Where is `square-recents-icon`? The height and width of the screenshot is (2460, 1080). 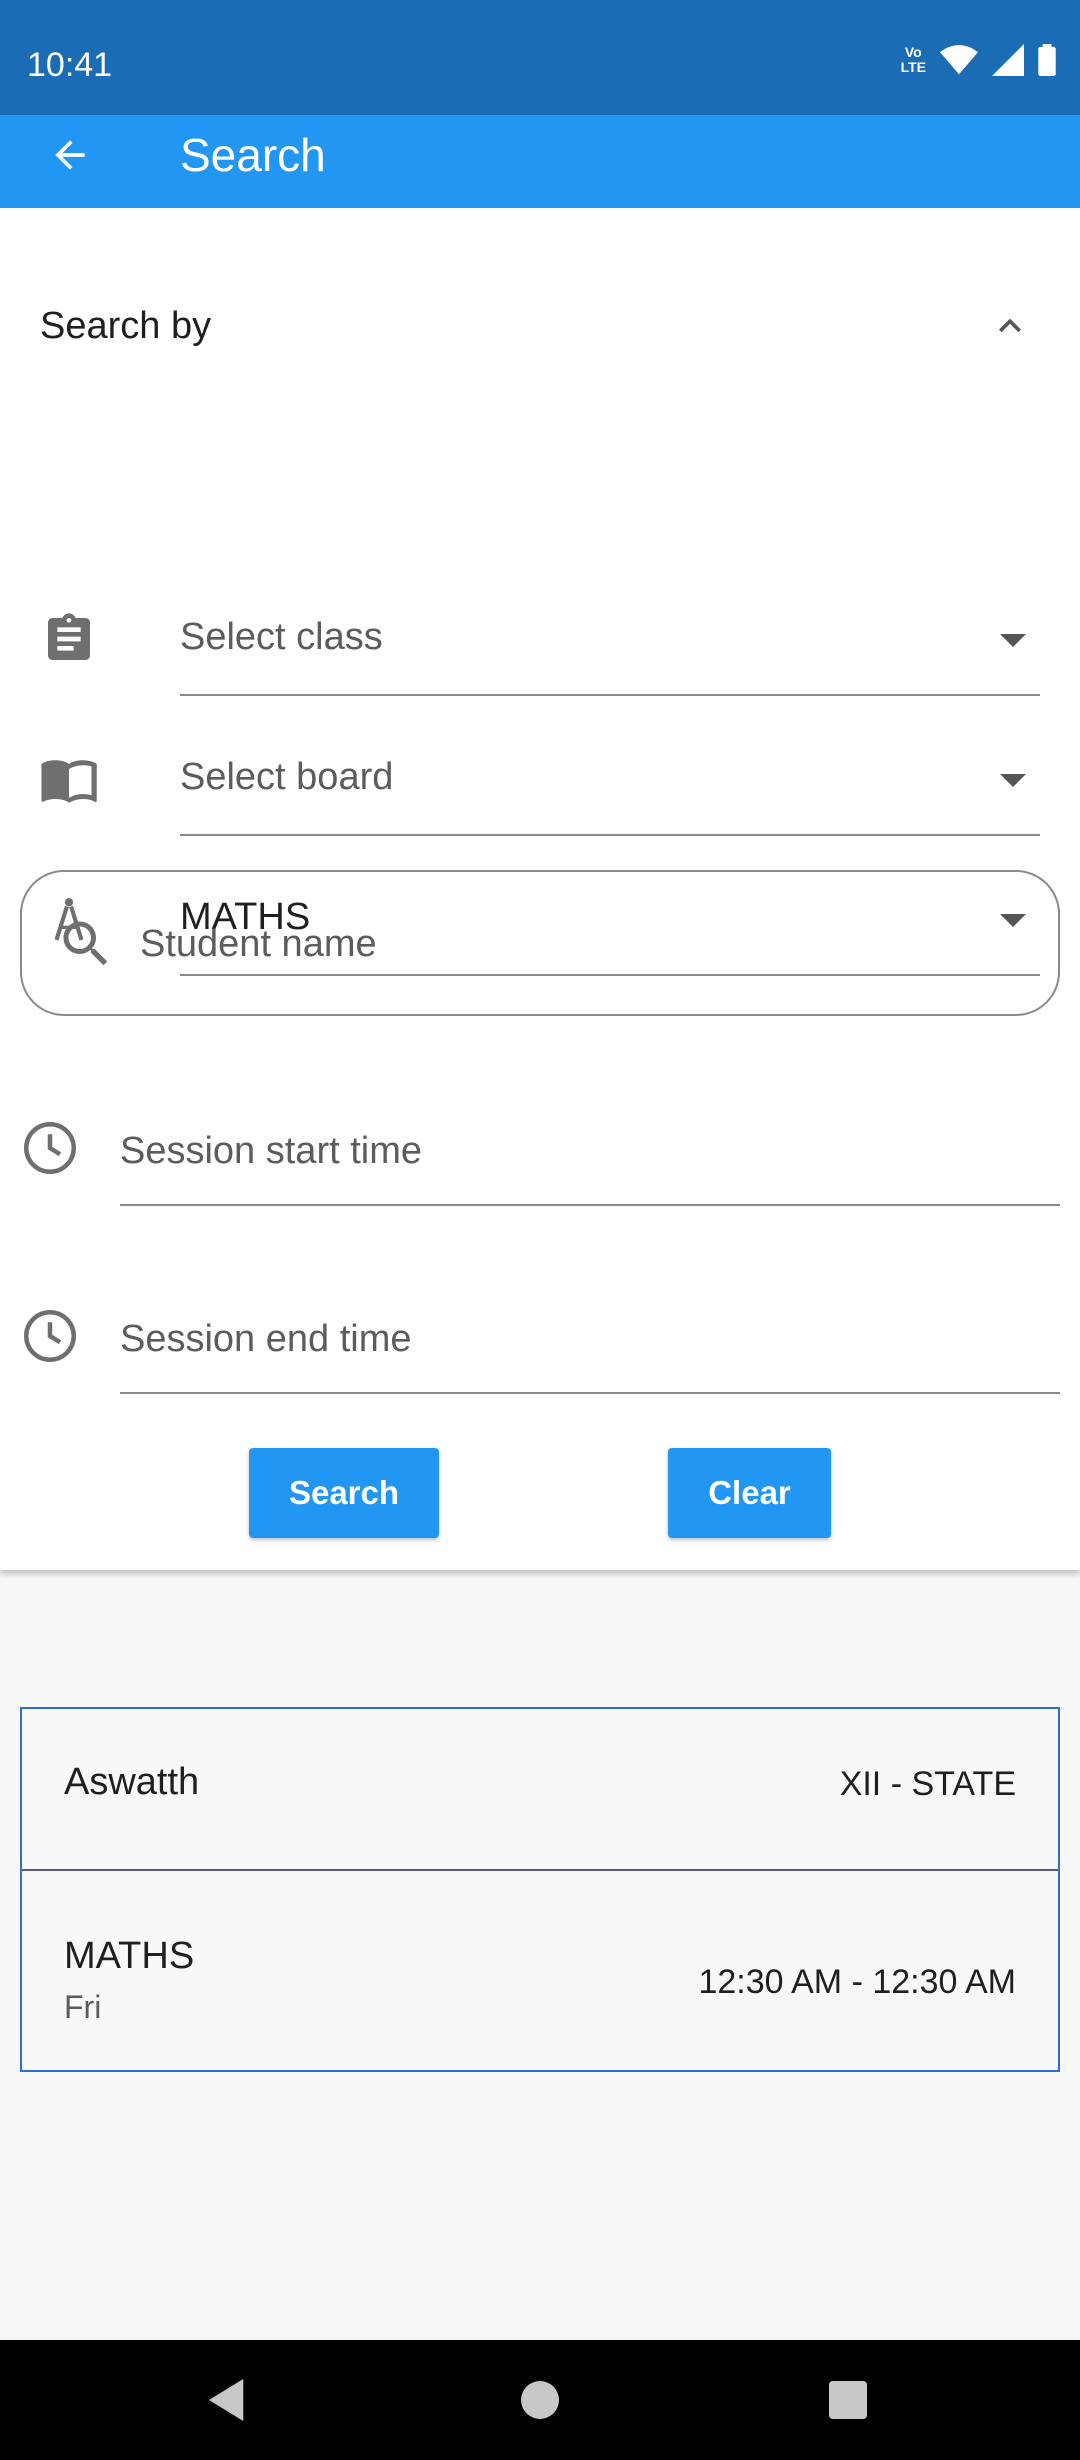 square-recents-icon is located at coordinates (848, 2400).